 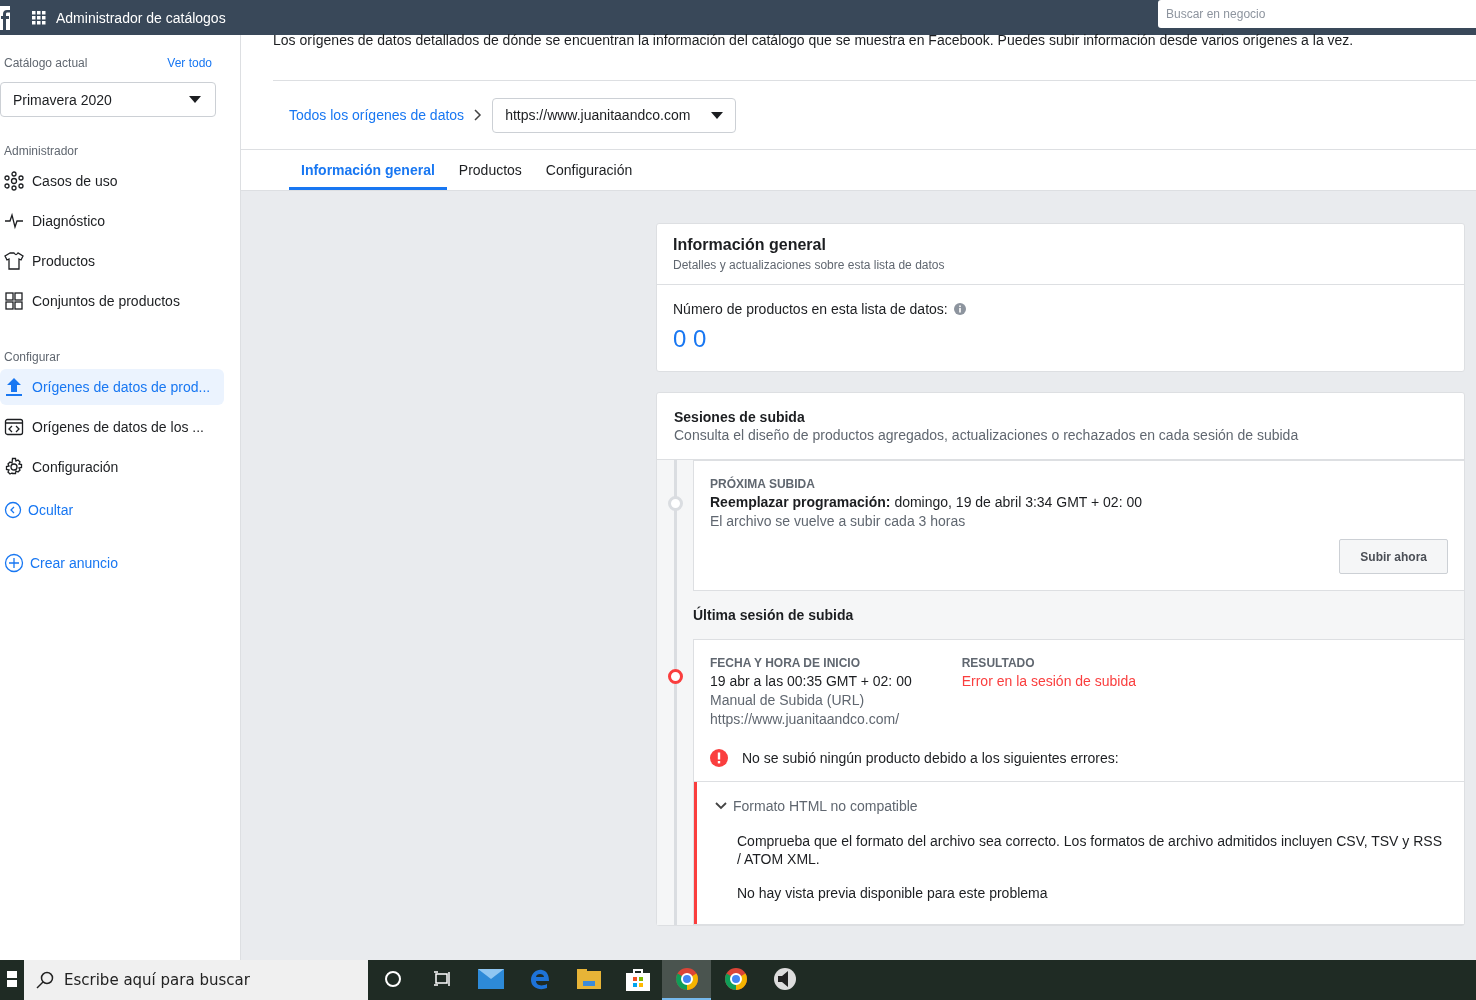 What do you see at coordinates (838, 521) in the screenshot?
I see `repeat-text: El archivo se vuelve a subir cada 3 horas` at bounding box center [838, 521].